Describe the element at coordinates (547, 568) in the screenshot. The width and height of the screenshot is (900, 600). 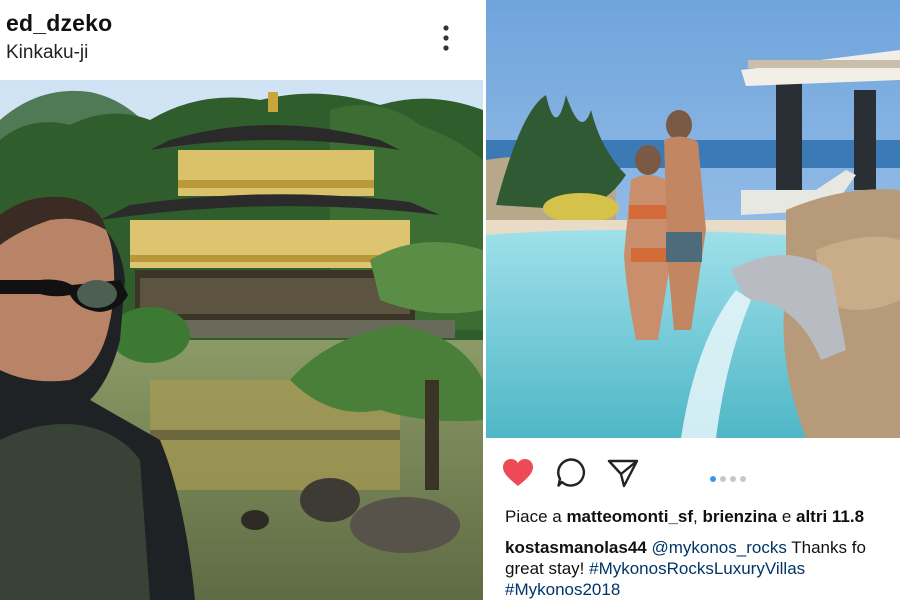
I see `caption-text-line2: great stay!` at that location.